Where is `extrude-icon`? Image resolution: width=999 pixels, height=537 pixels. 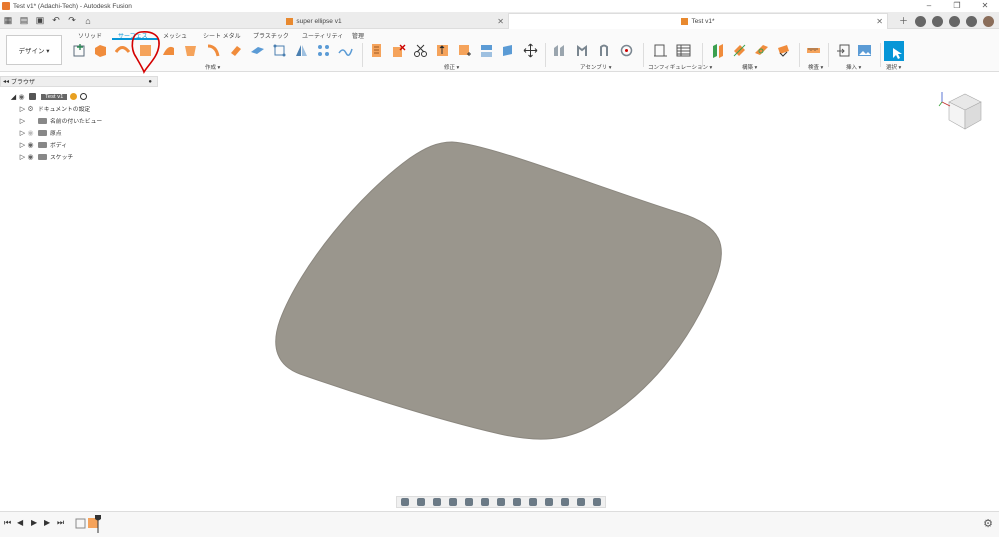
extrude-icon is located at coordinates (100, 50).